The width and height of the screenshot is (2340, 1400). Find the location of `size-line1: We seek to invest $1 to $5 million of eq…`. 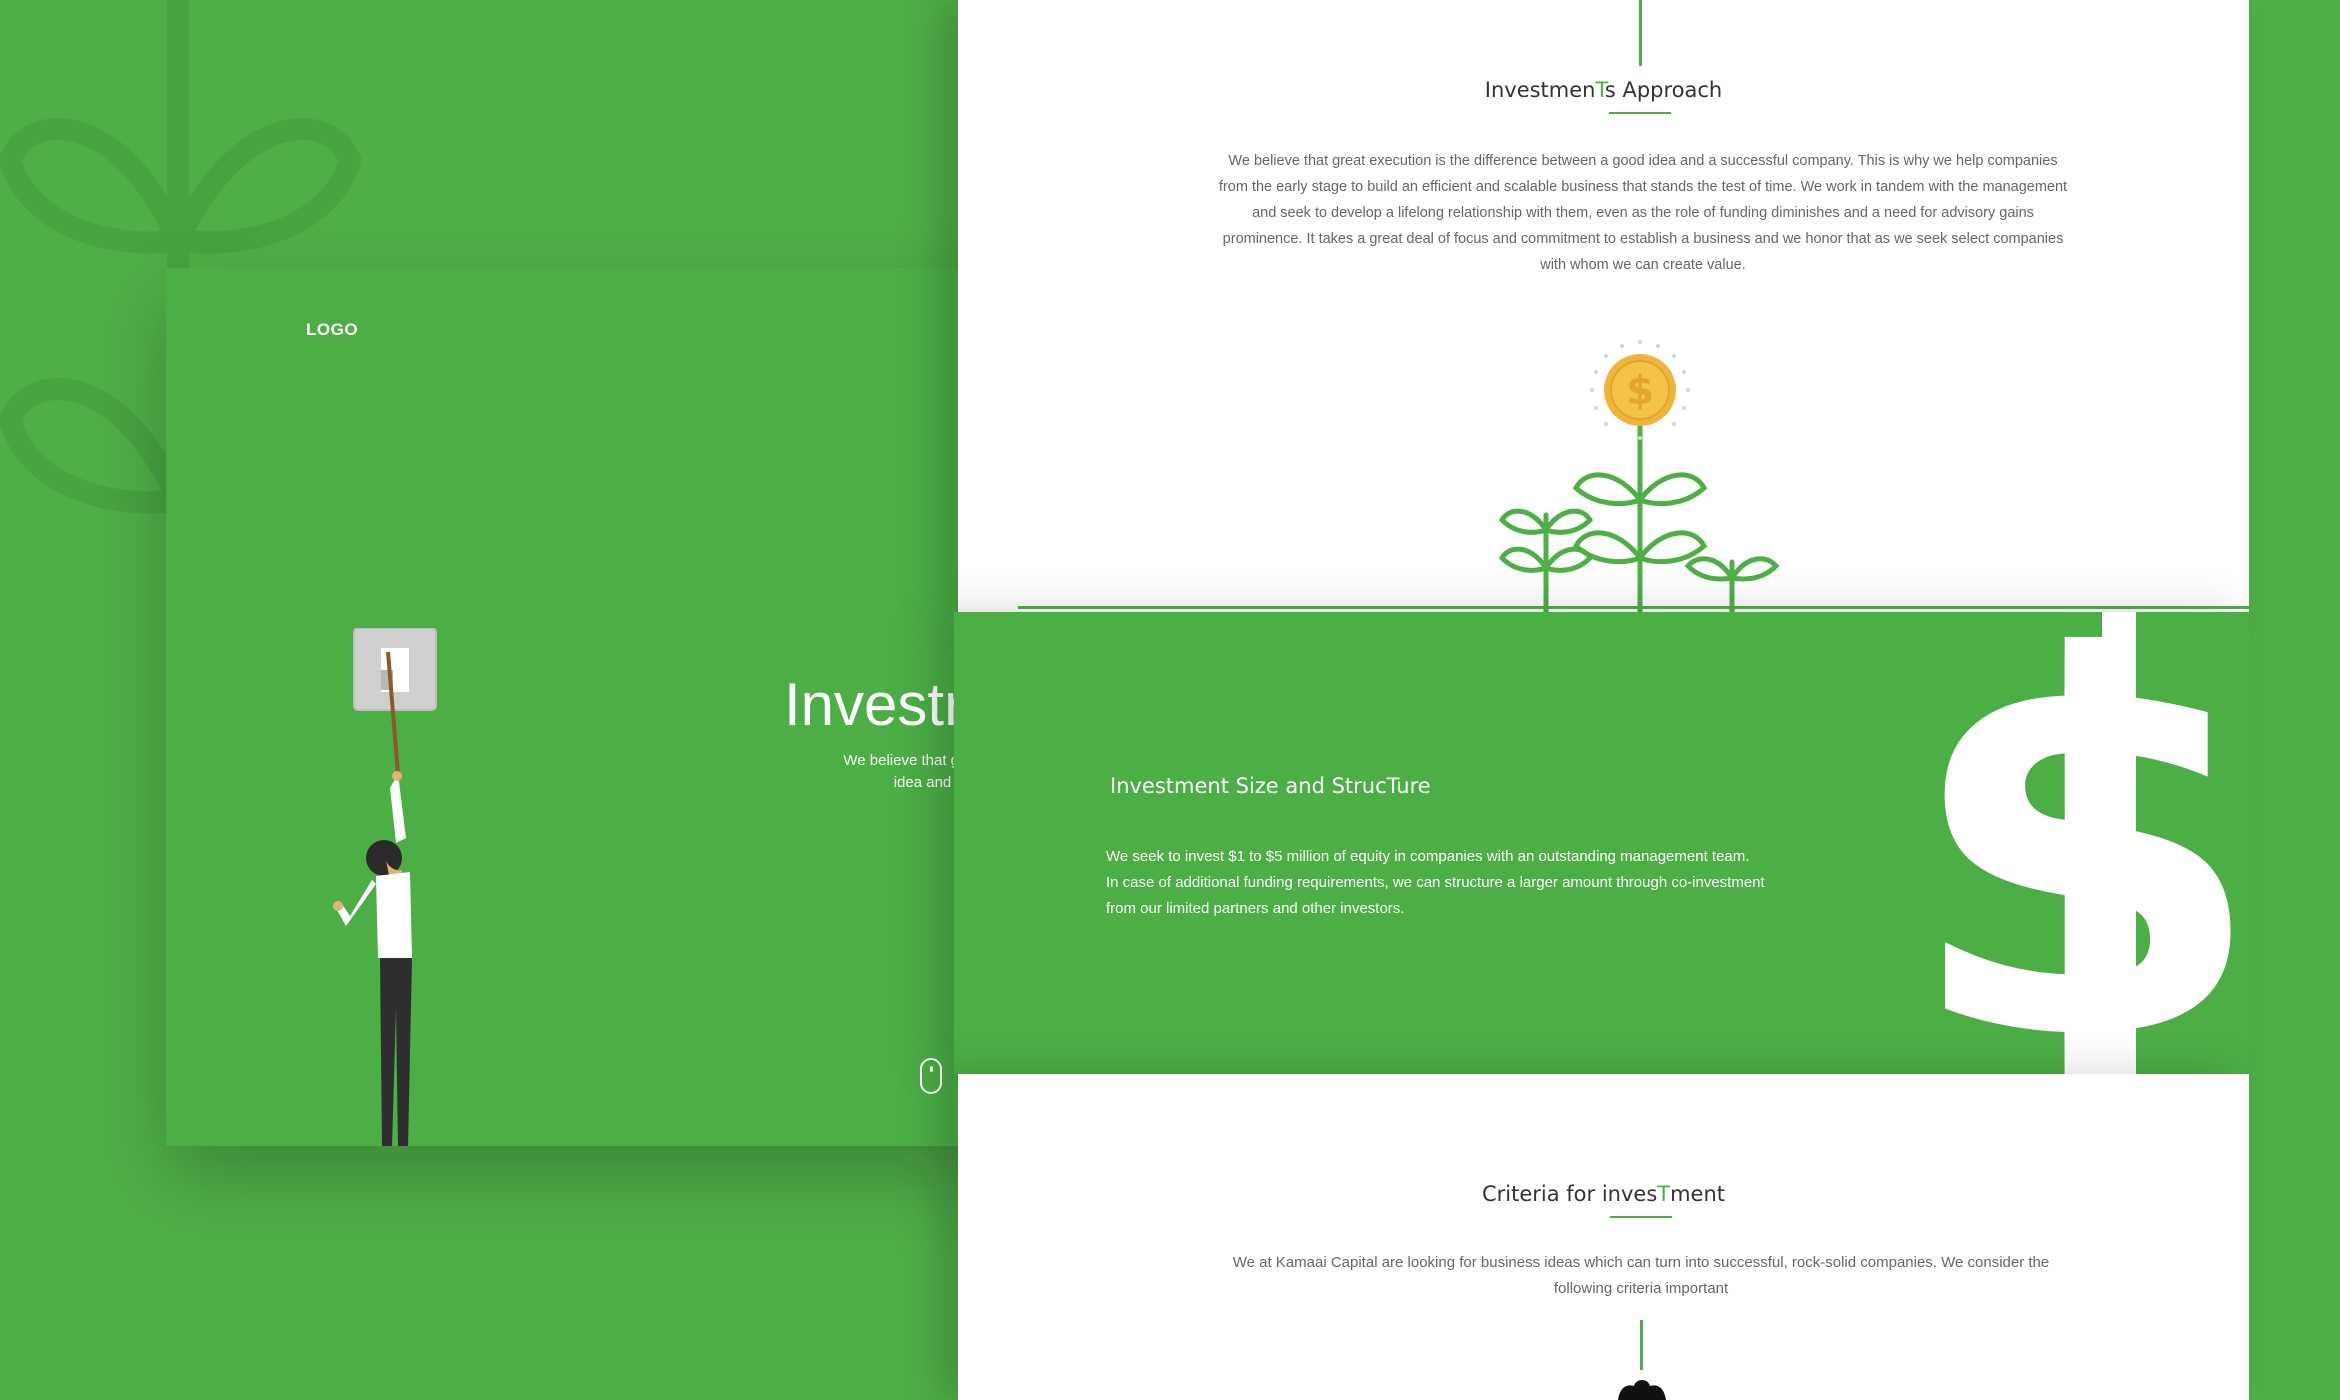

size-line1: We seek to invest $1 to $5 million of eq… is located at coordinates (1428, 856).